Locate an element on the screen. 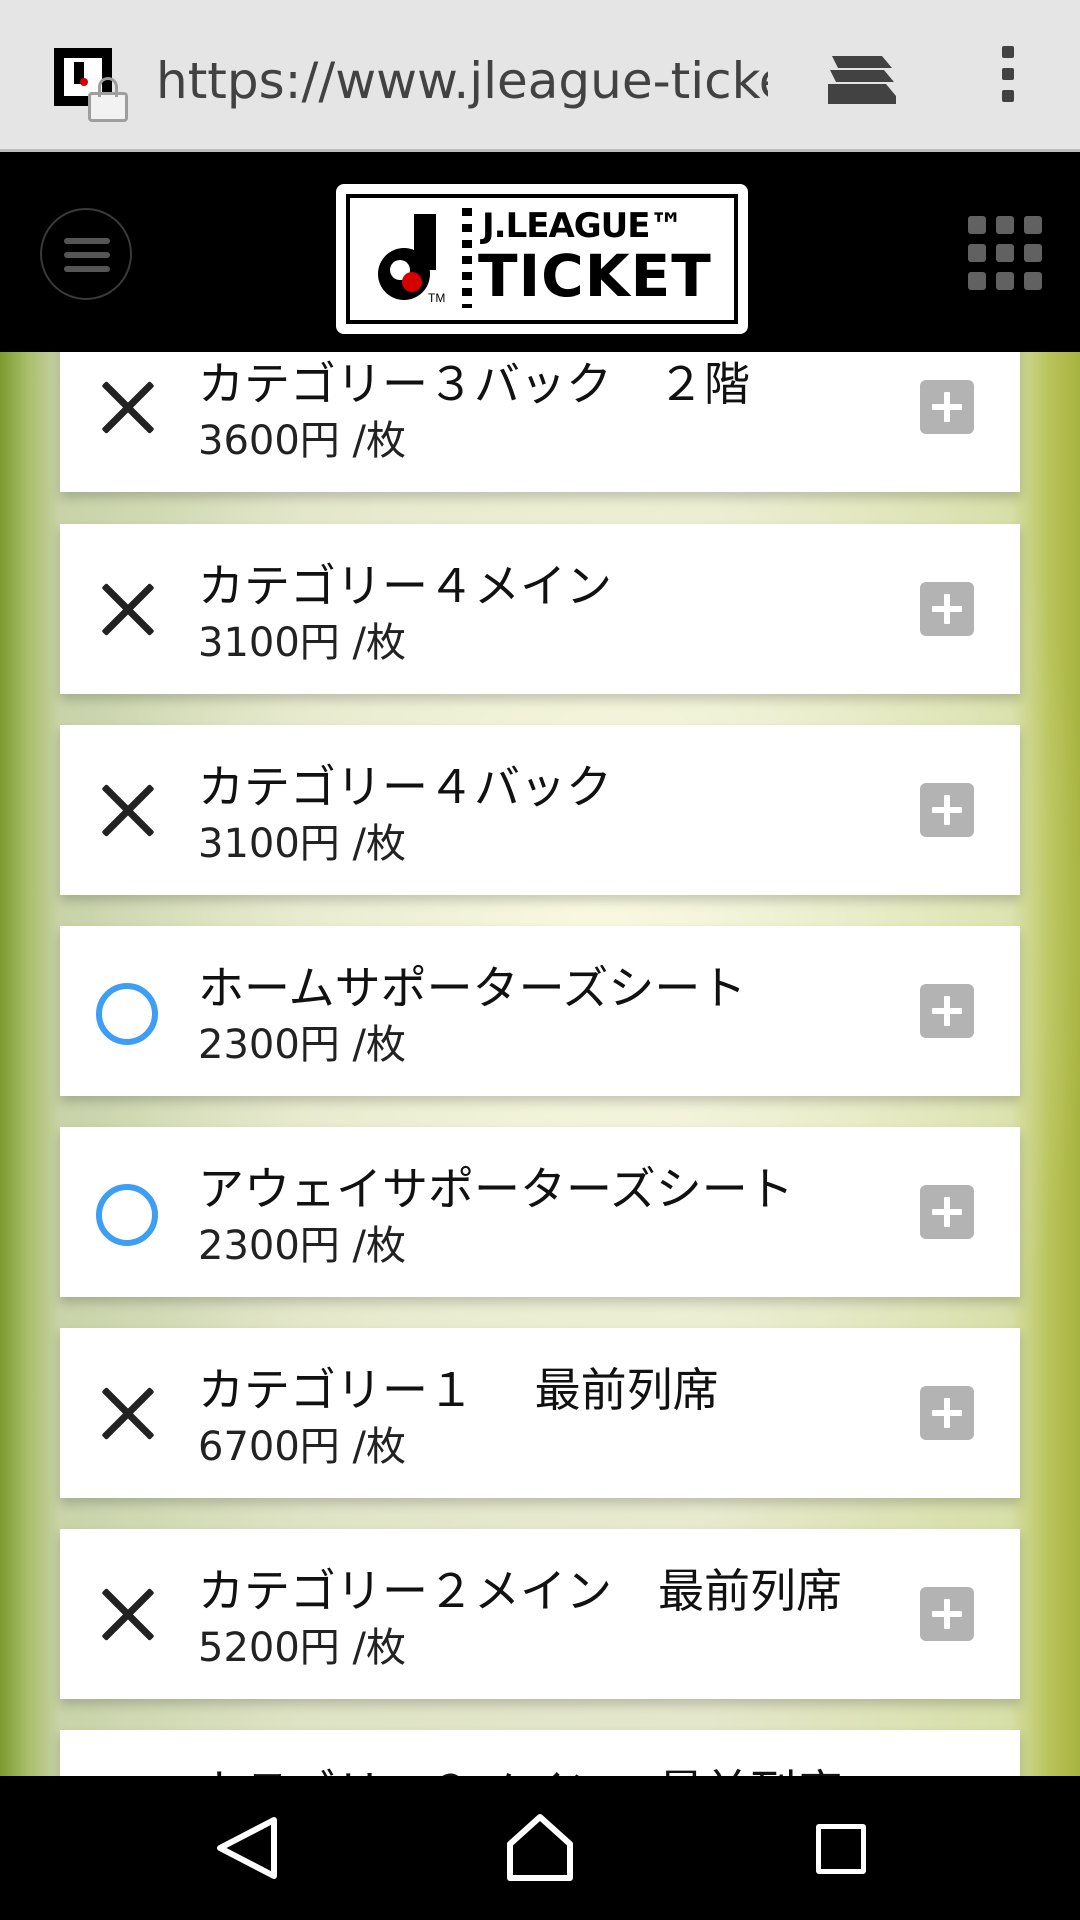  logo-tm: TM is located at coordinates (436, 297).